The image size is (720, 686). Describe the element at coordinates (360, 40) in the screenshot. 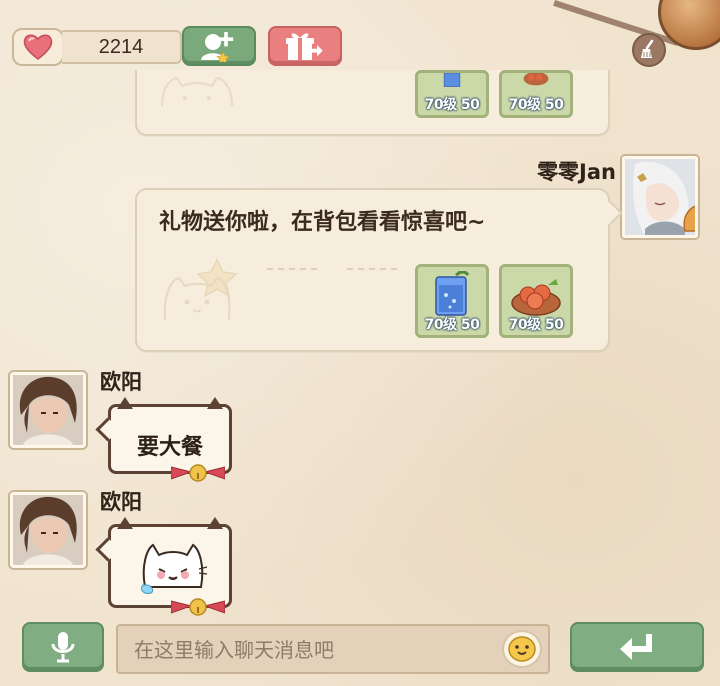

I see `top-bar: 2214` at that location.